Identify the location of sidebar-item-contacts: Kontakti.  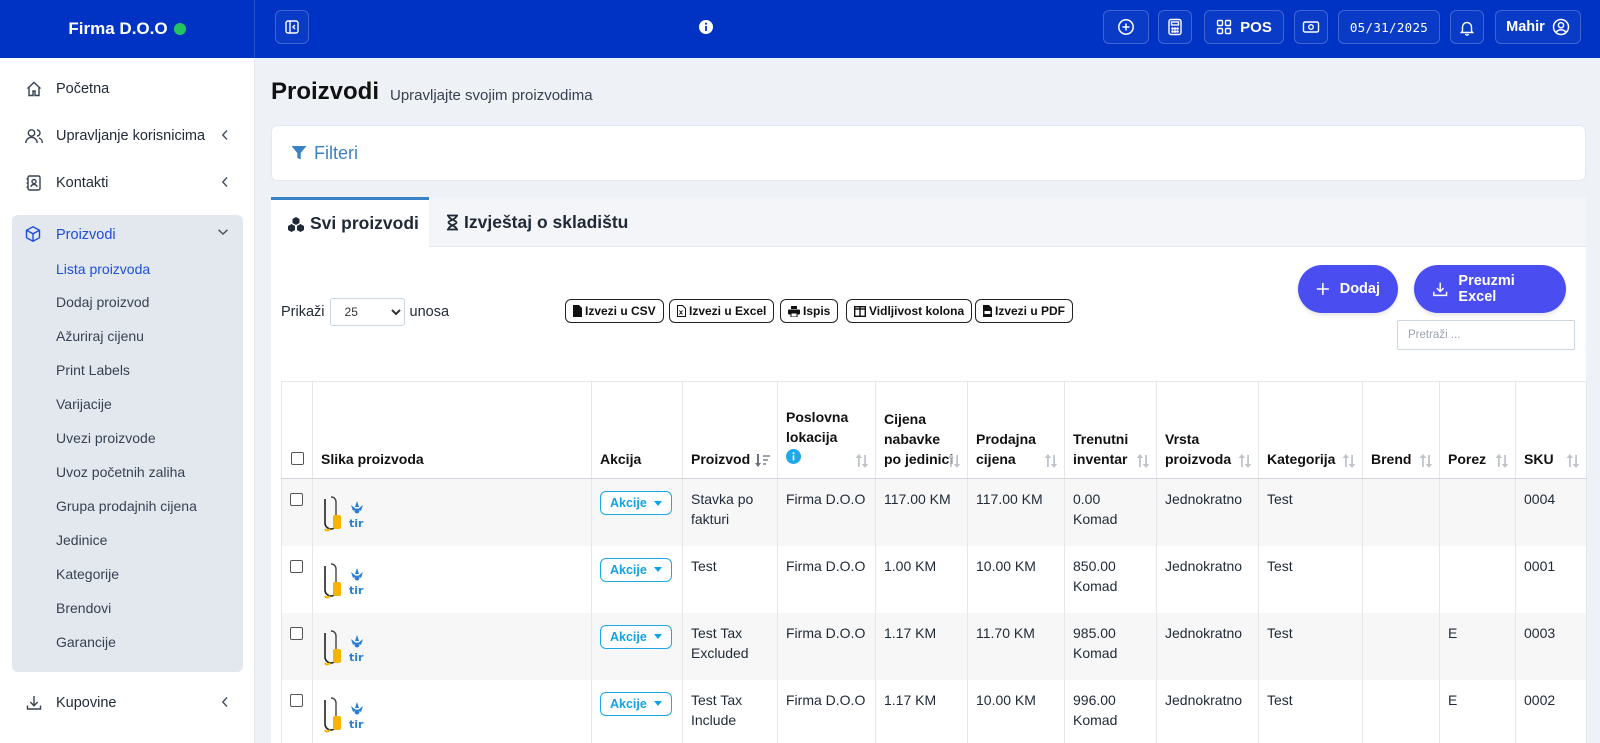
(127, 183).